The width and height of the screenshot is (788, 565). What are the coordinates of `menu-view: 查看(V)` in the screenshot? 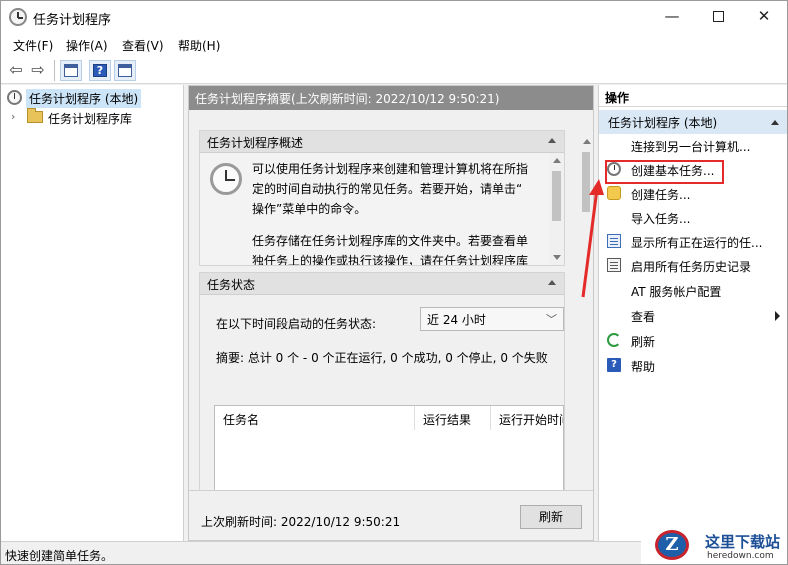 It's located at (143, 45).